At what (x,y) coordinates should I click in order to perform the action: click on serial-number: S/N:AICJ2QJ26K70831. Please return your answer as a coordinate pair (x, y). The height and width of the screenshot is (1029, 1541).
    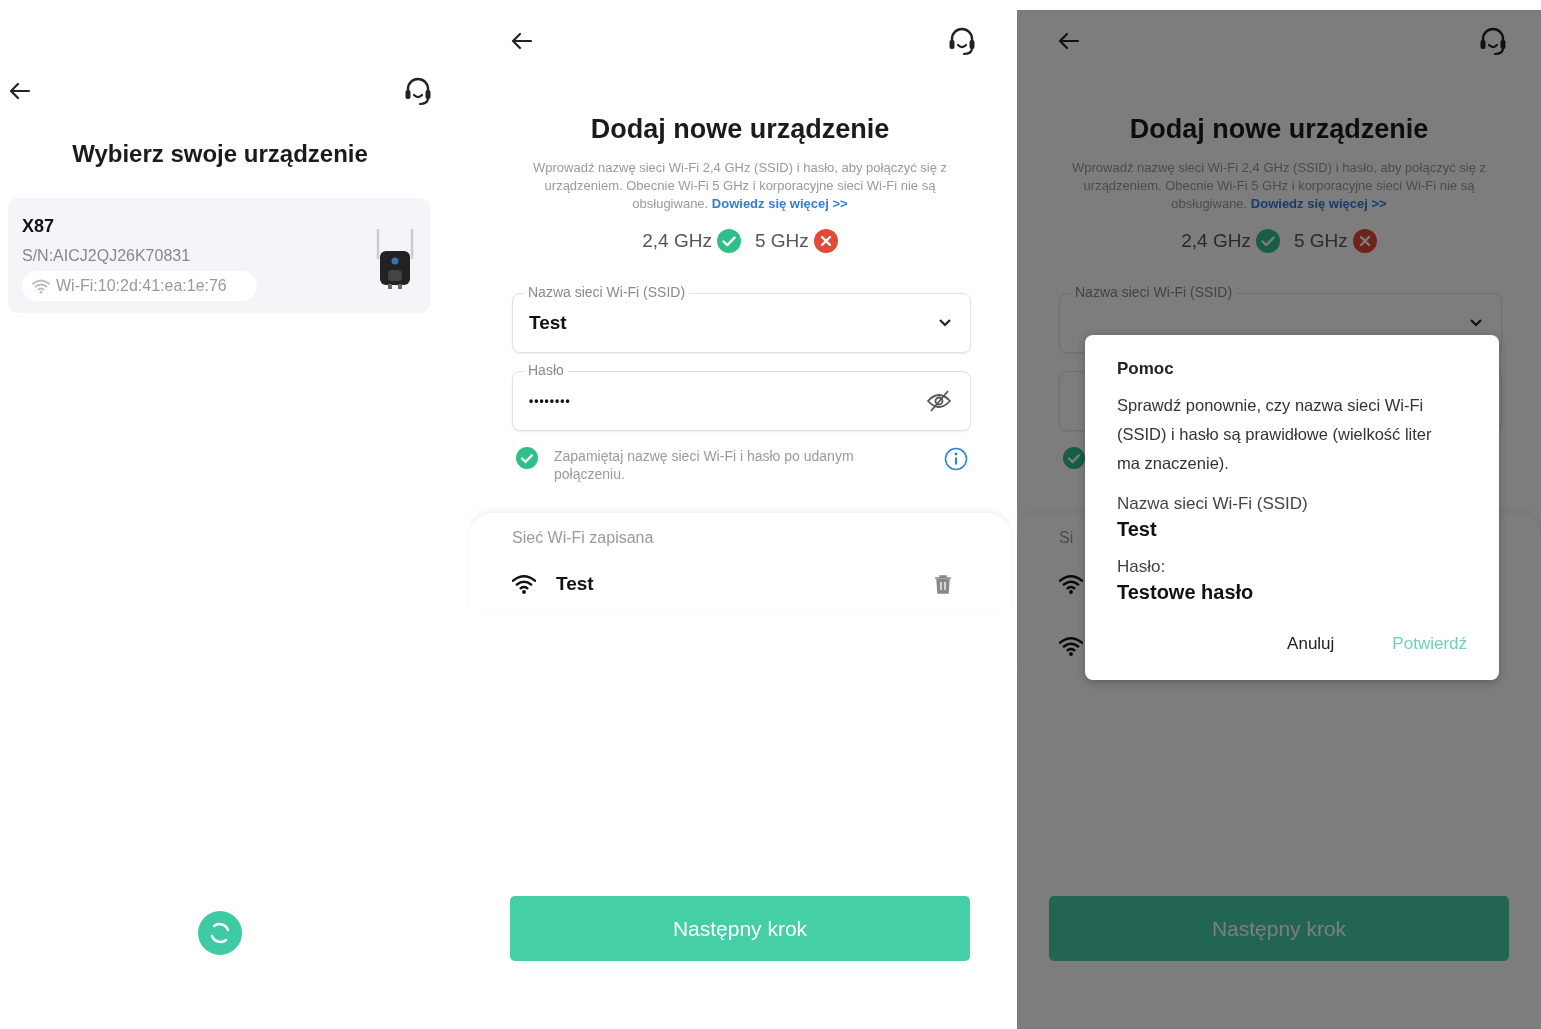
    Looking at the image, I should click on (107, 256).